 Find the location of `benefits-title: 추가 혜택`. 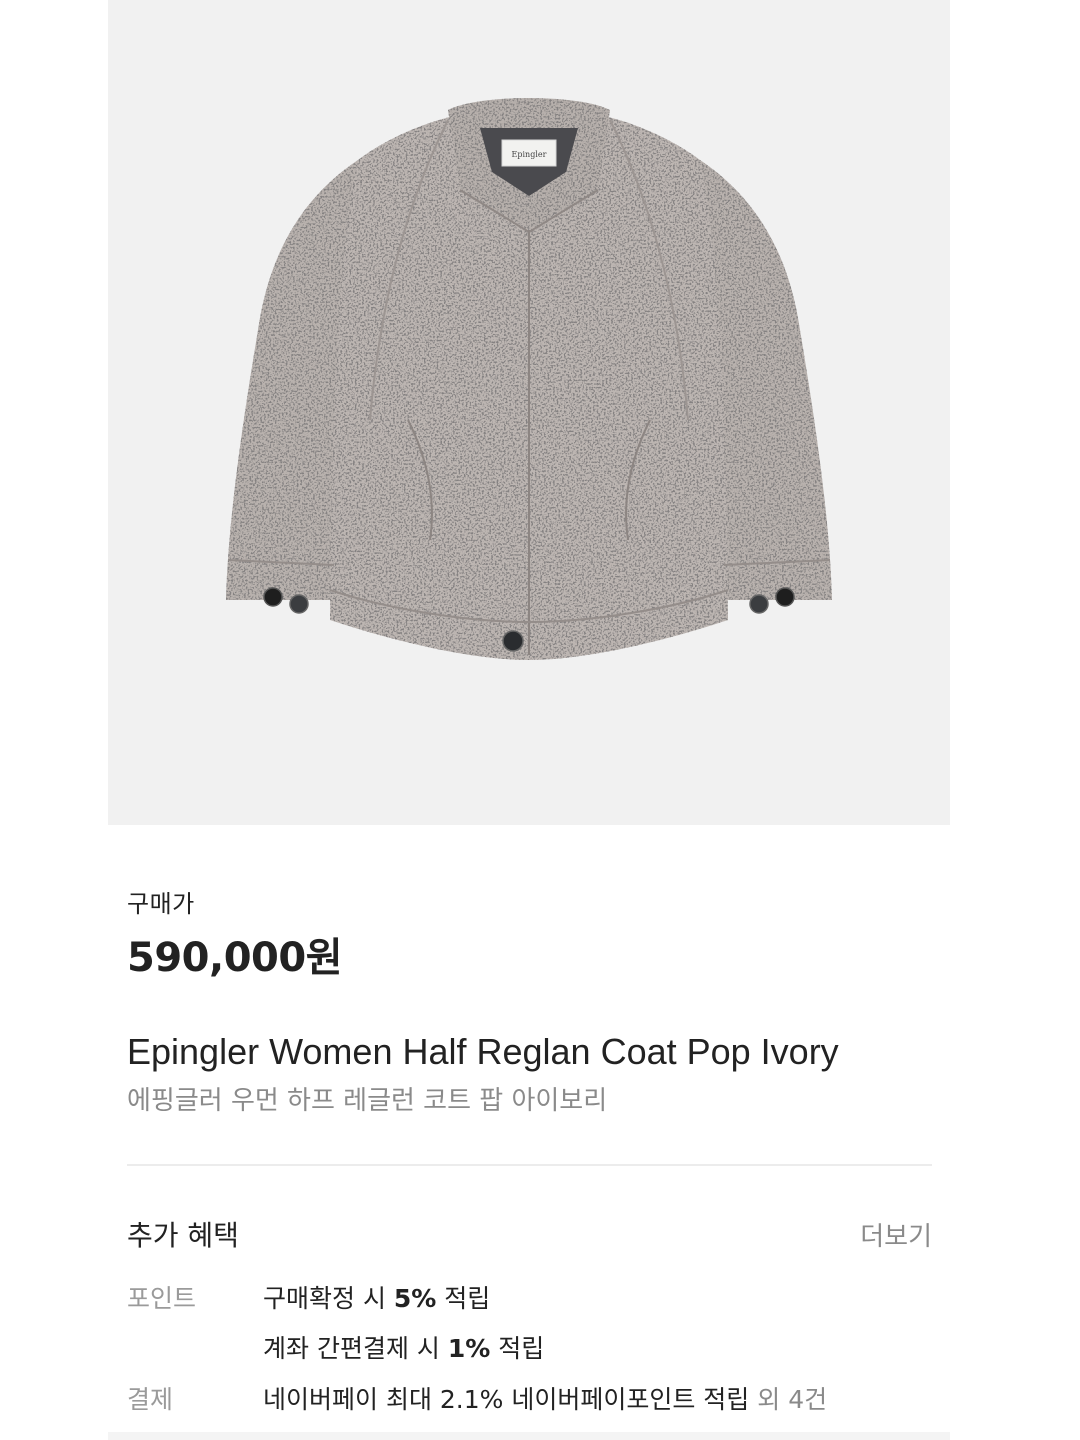

benefits-title: 추가 혜택 is located at coordinates (183, 1235).